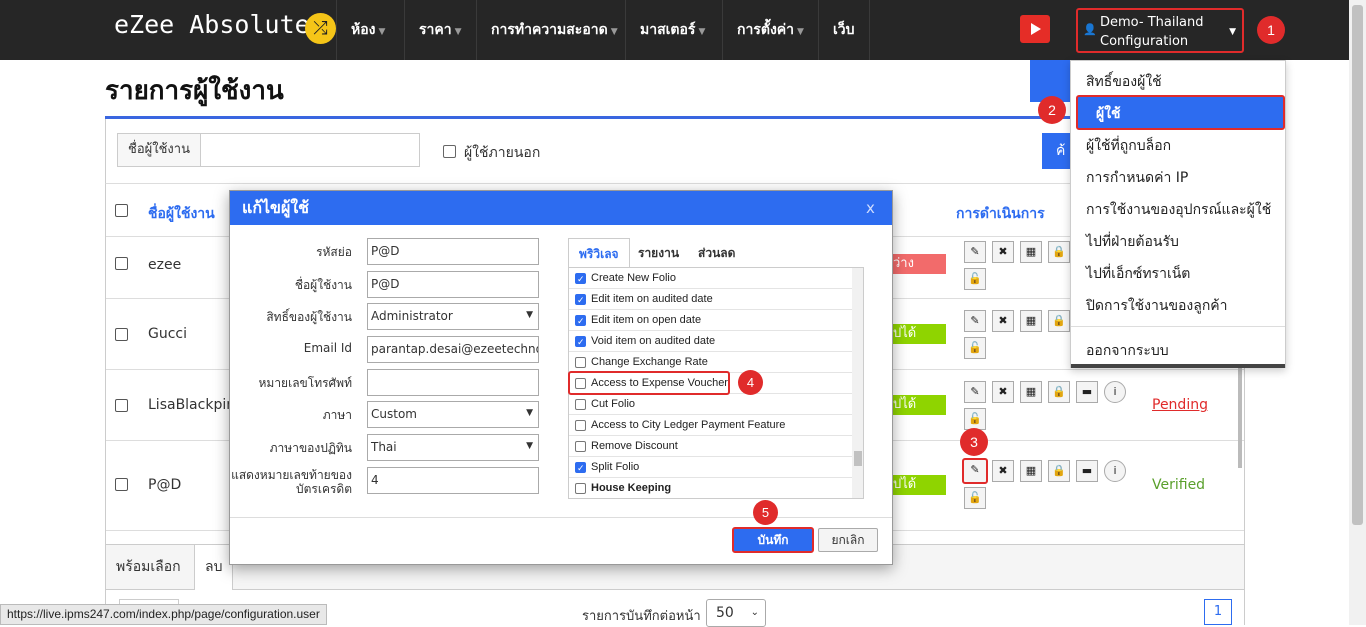 The height and width of the screenshot is (627, 1366). I want to click on delete-button: ลบ, so click(214, 567).